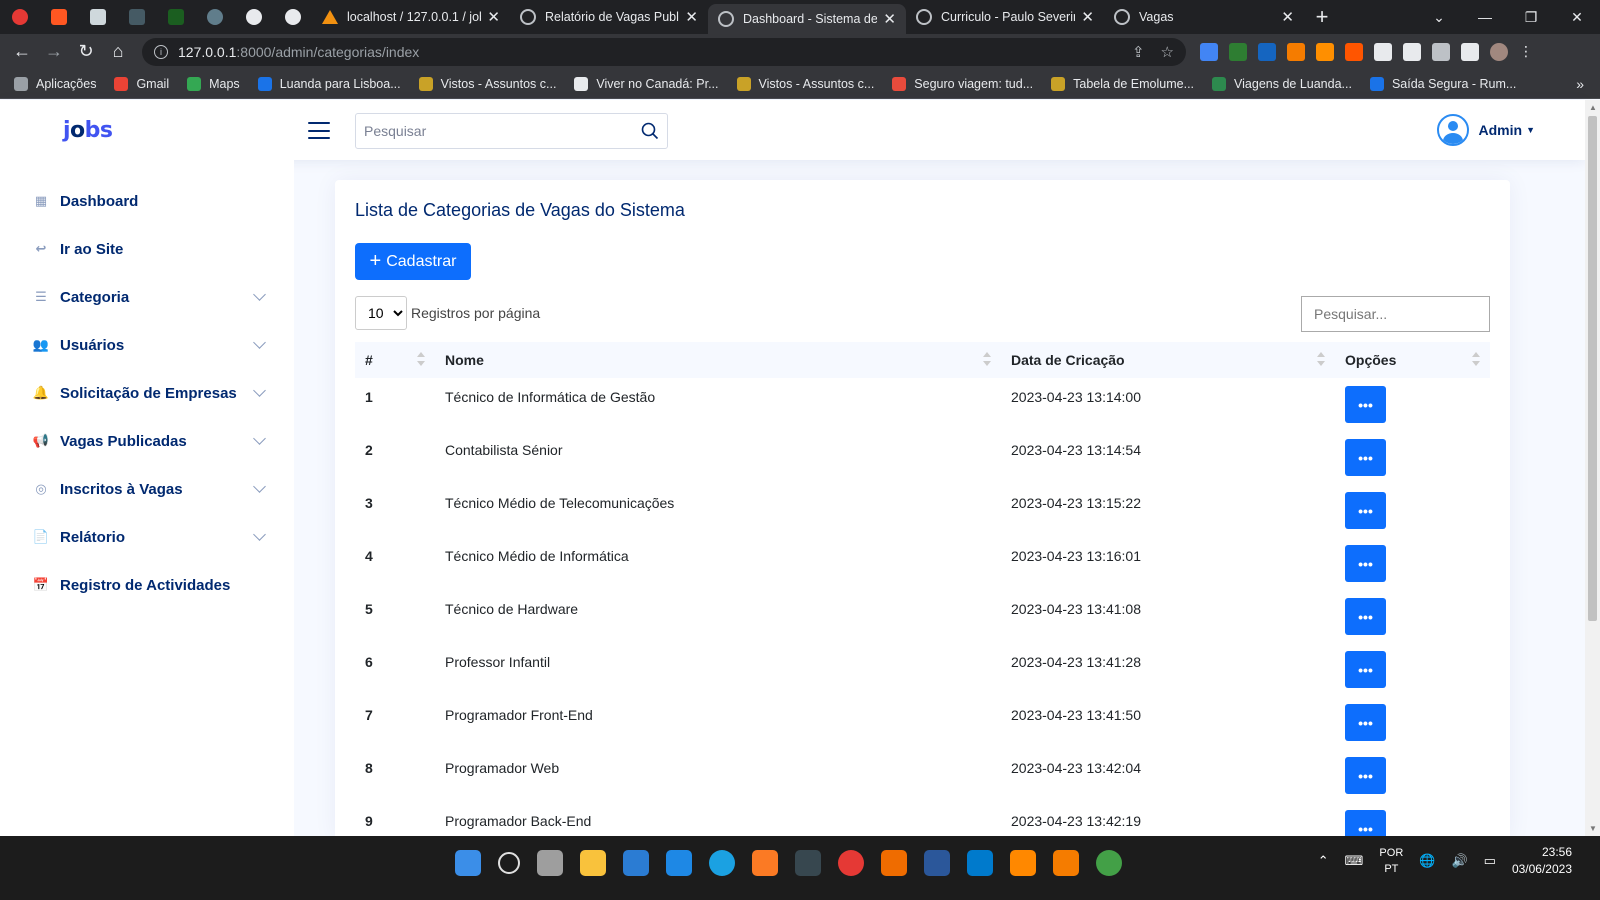 This screenshot has height=900, width=1600. What do you see at coordinates (22, 51) in the screenshot?
I see `back-icon: ←` at bounding box center [22, 51].